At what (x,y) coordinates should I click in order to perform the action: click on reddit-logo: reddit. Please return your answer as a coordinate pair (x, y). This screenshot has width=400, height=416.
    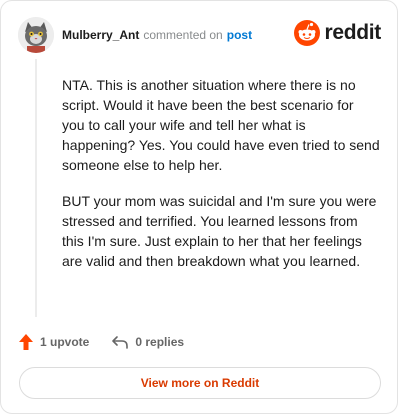
    Looking at the image, I should click on (337, 33).